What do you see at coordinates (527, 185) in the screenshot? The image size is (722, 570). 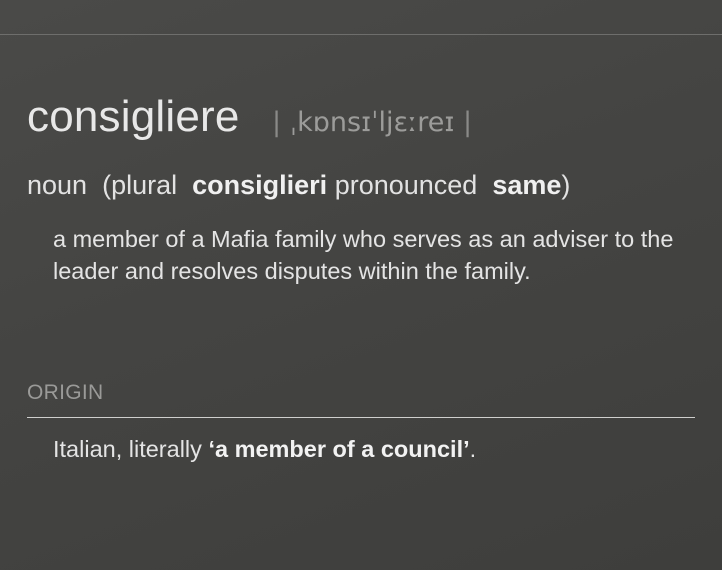 I see `pronounced-value: same` at bounding box center [527, 185].